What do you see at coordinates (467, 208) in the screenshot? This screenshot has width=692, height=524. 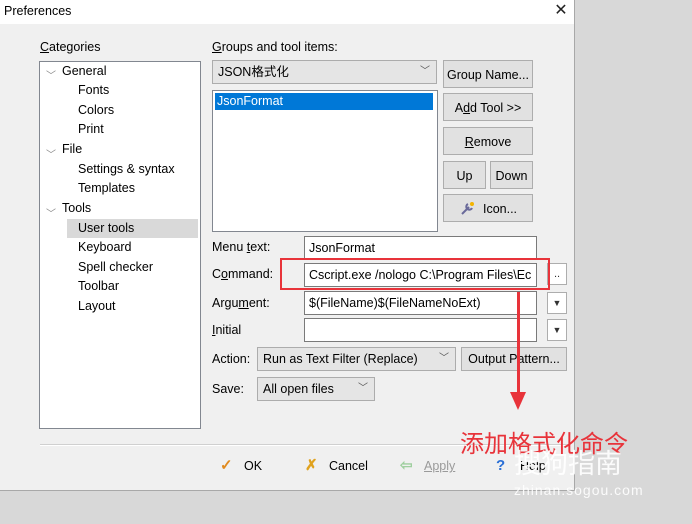 I see `wrench-icon` at bounding box center [467, 208].